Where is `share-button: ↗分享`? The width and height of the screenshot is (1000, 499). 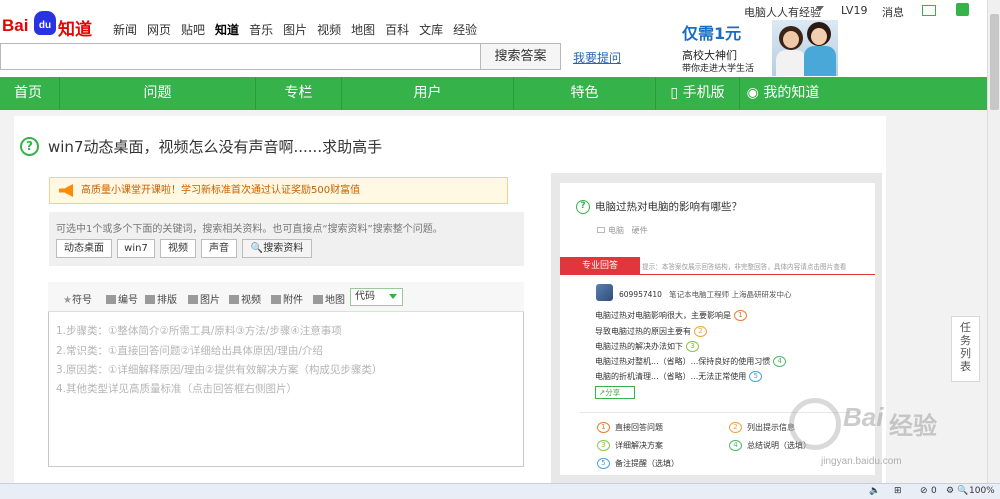 share-button: ↗分享 is located at coordinates (615, 392).